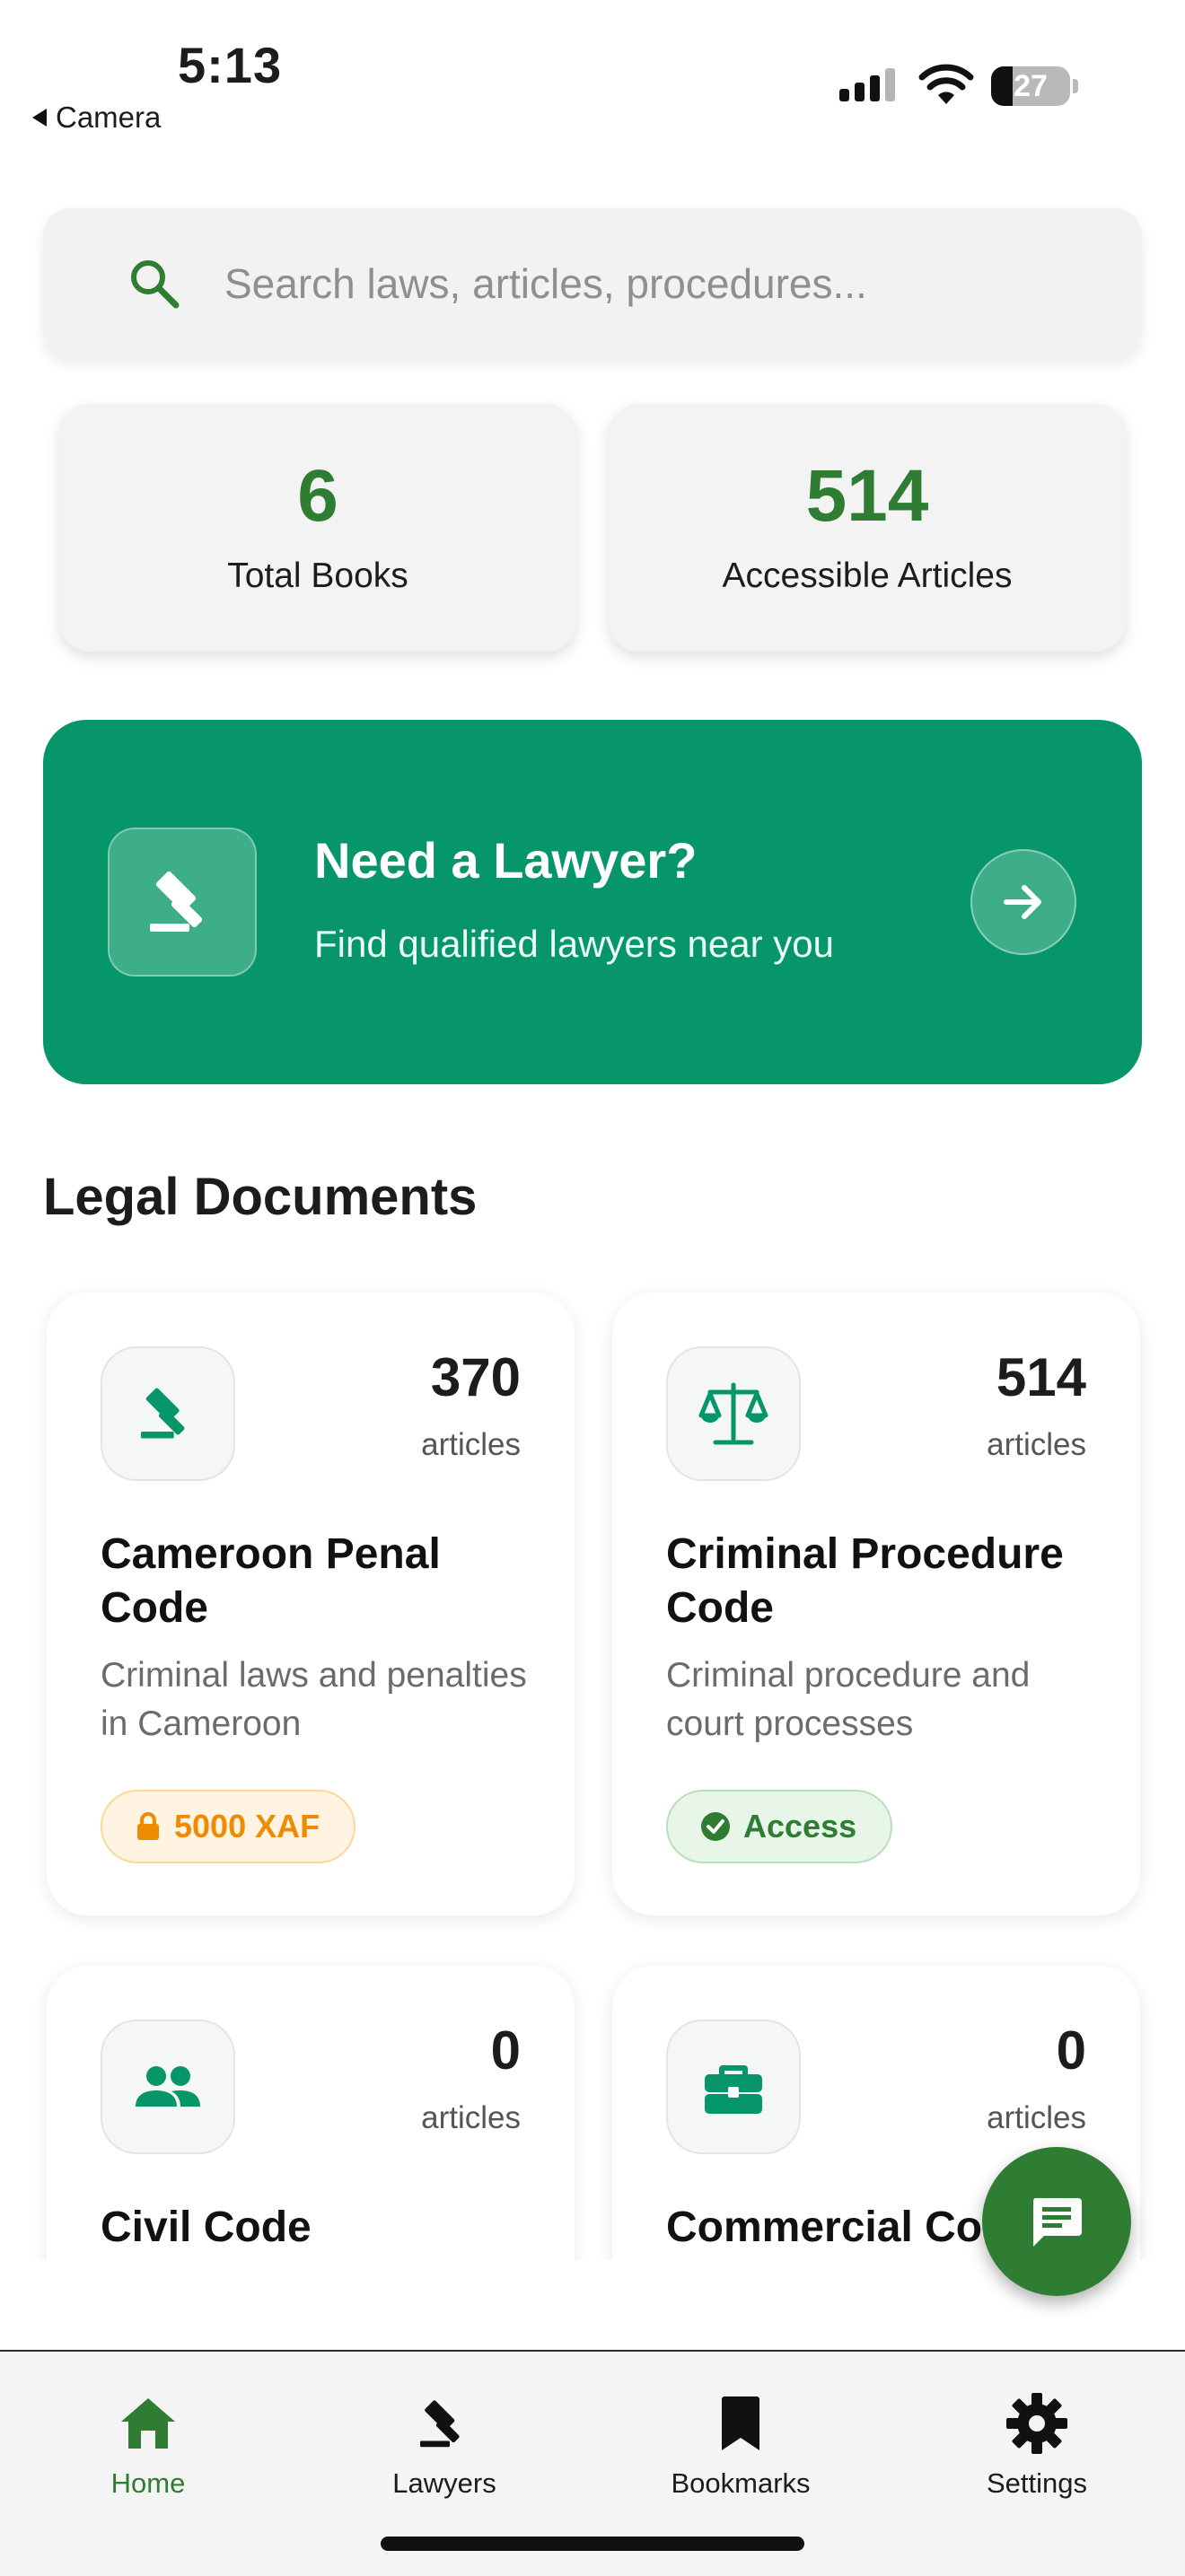 Image resolution: width=1185 pixels, height=2576 pixels. Describe the element at coordinates (230, 65) in the screenshot. I see `status-time: 5:13` at that location.